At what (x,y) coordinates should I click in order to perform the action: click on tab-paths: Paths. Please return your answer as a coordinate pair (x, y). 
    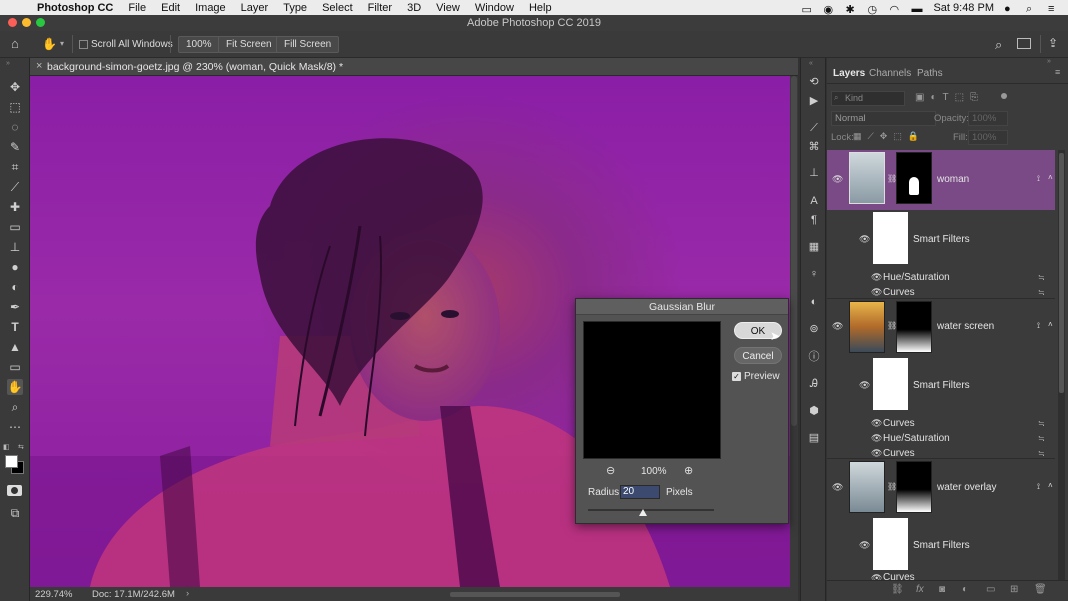
    Looking at the image, I should click on (930, 73).